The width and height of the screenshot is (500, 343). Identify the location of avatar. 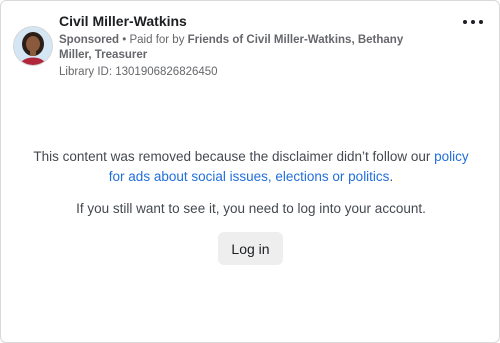
(33, 46).